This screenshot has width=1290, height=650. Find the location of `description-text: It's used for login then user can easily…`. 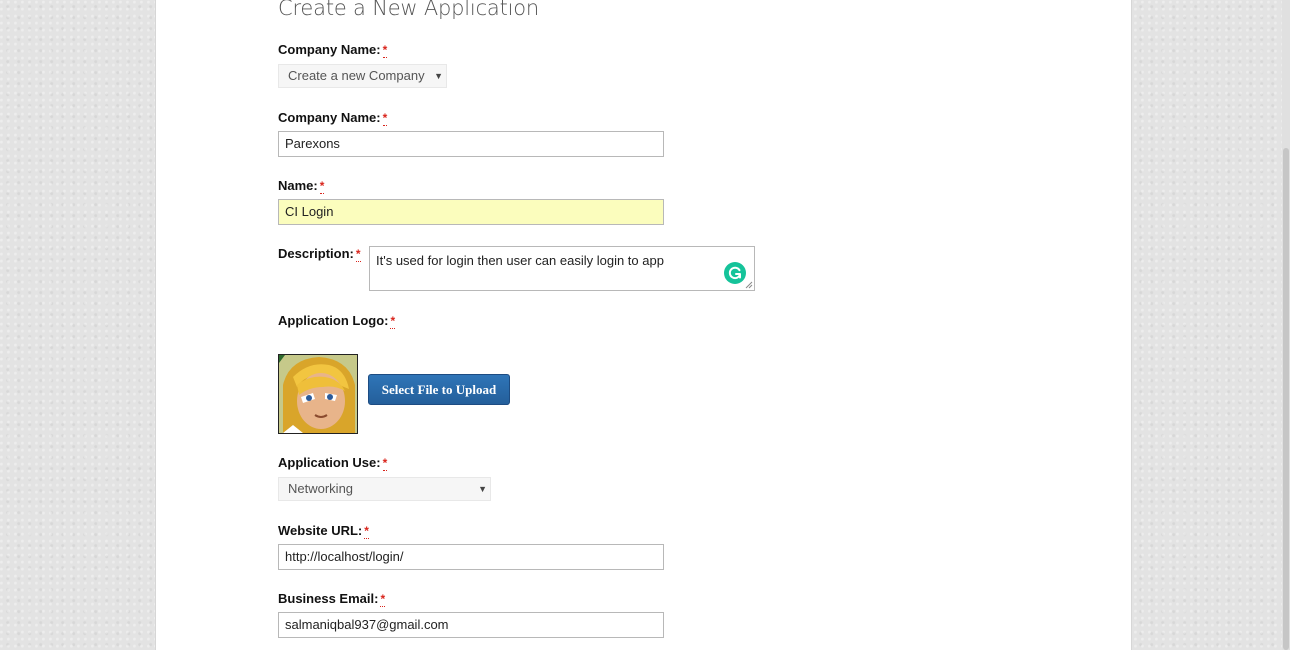

description-text: It's used for login then user can easily… is located at coordinates (520, 260).